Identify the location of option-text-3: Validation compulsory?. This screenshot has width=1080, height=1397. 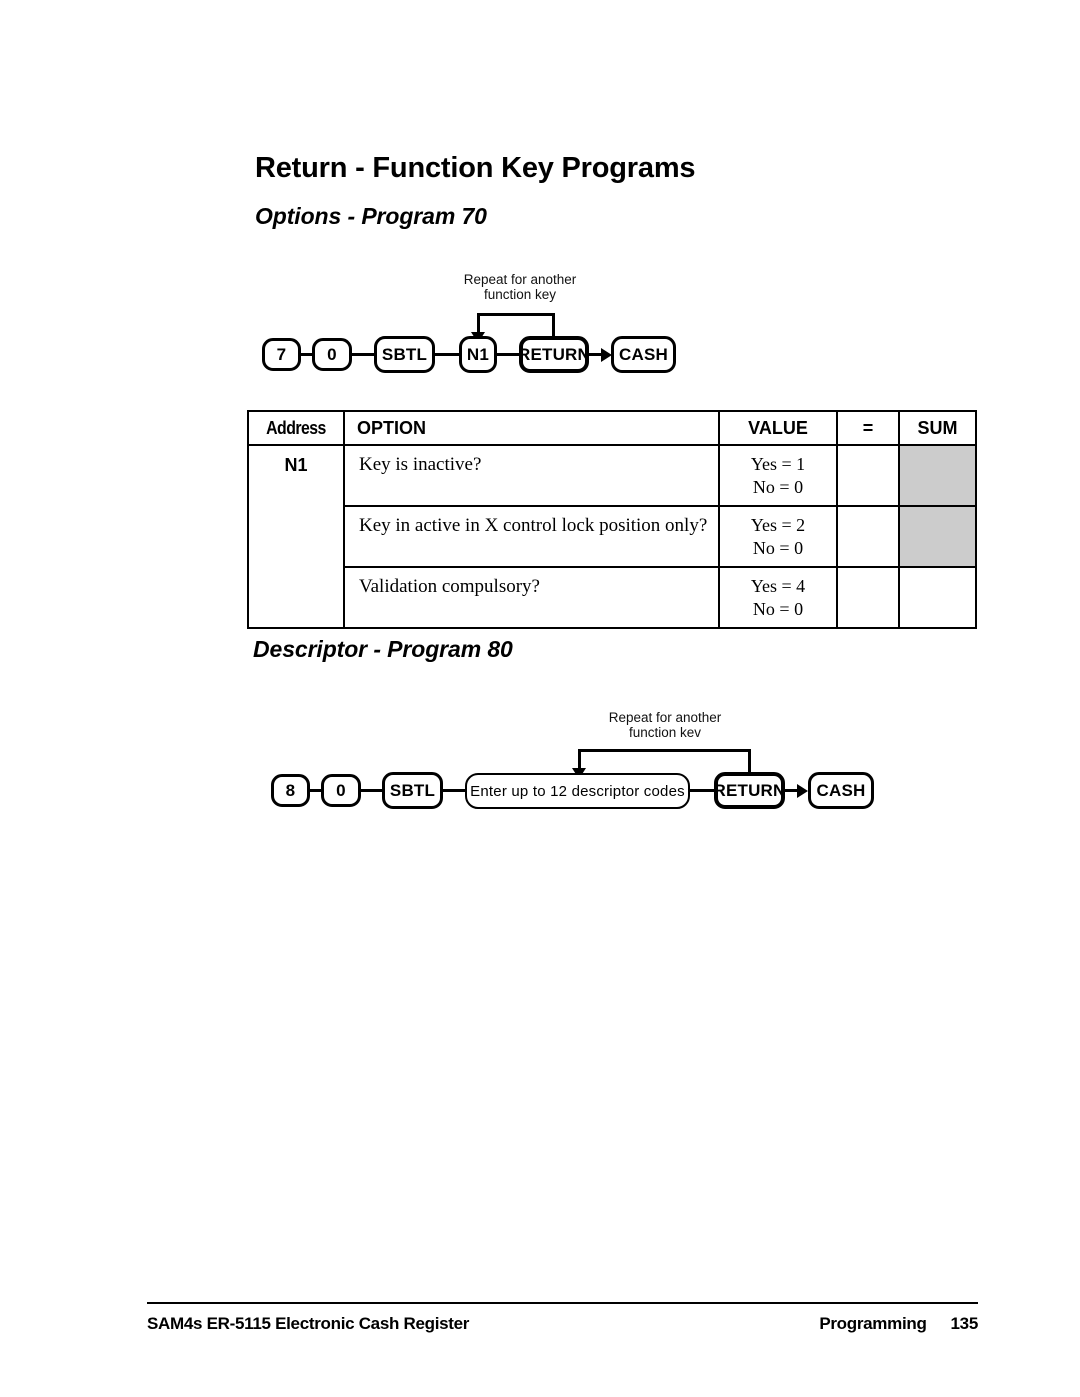
(531, 597).